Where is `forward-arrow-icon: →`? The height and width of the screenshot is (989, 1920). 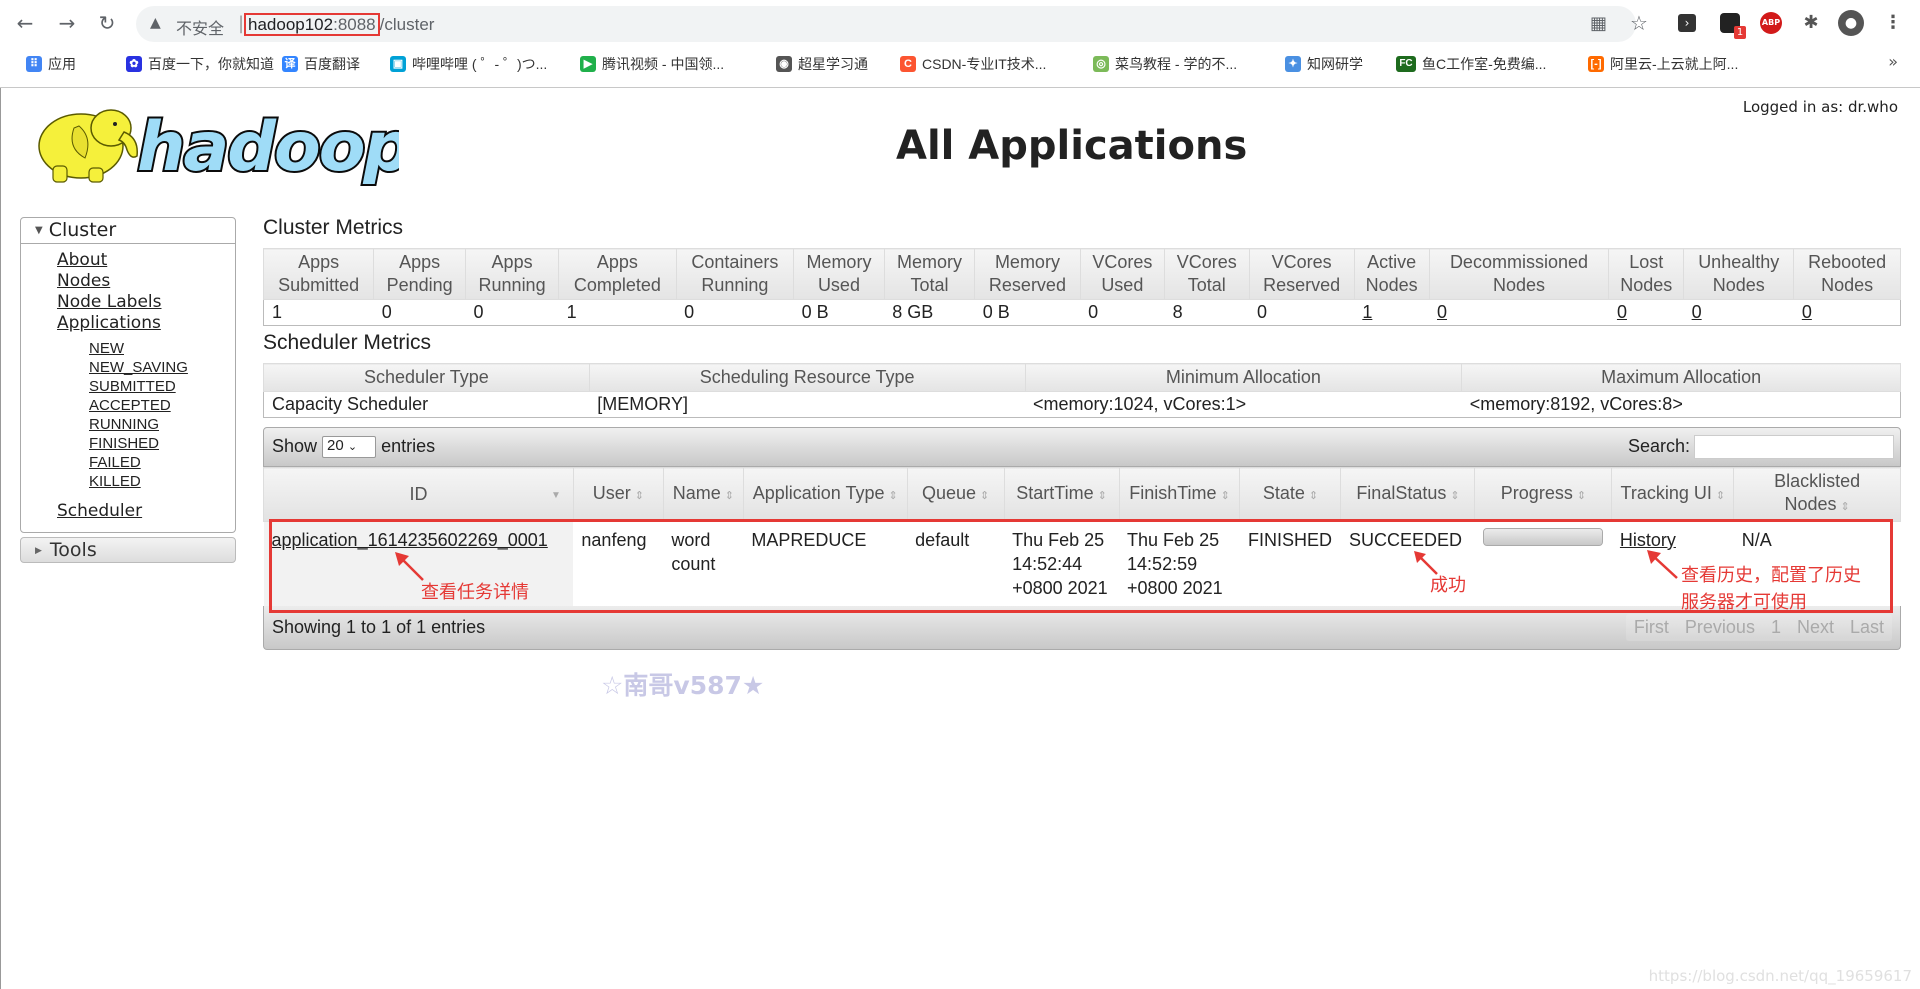 forward-arrow-icon: → is located at coordinates (67, 23).